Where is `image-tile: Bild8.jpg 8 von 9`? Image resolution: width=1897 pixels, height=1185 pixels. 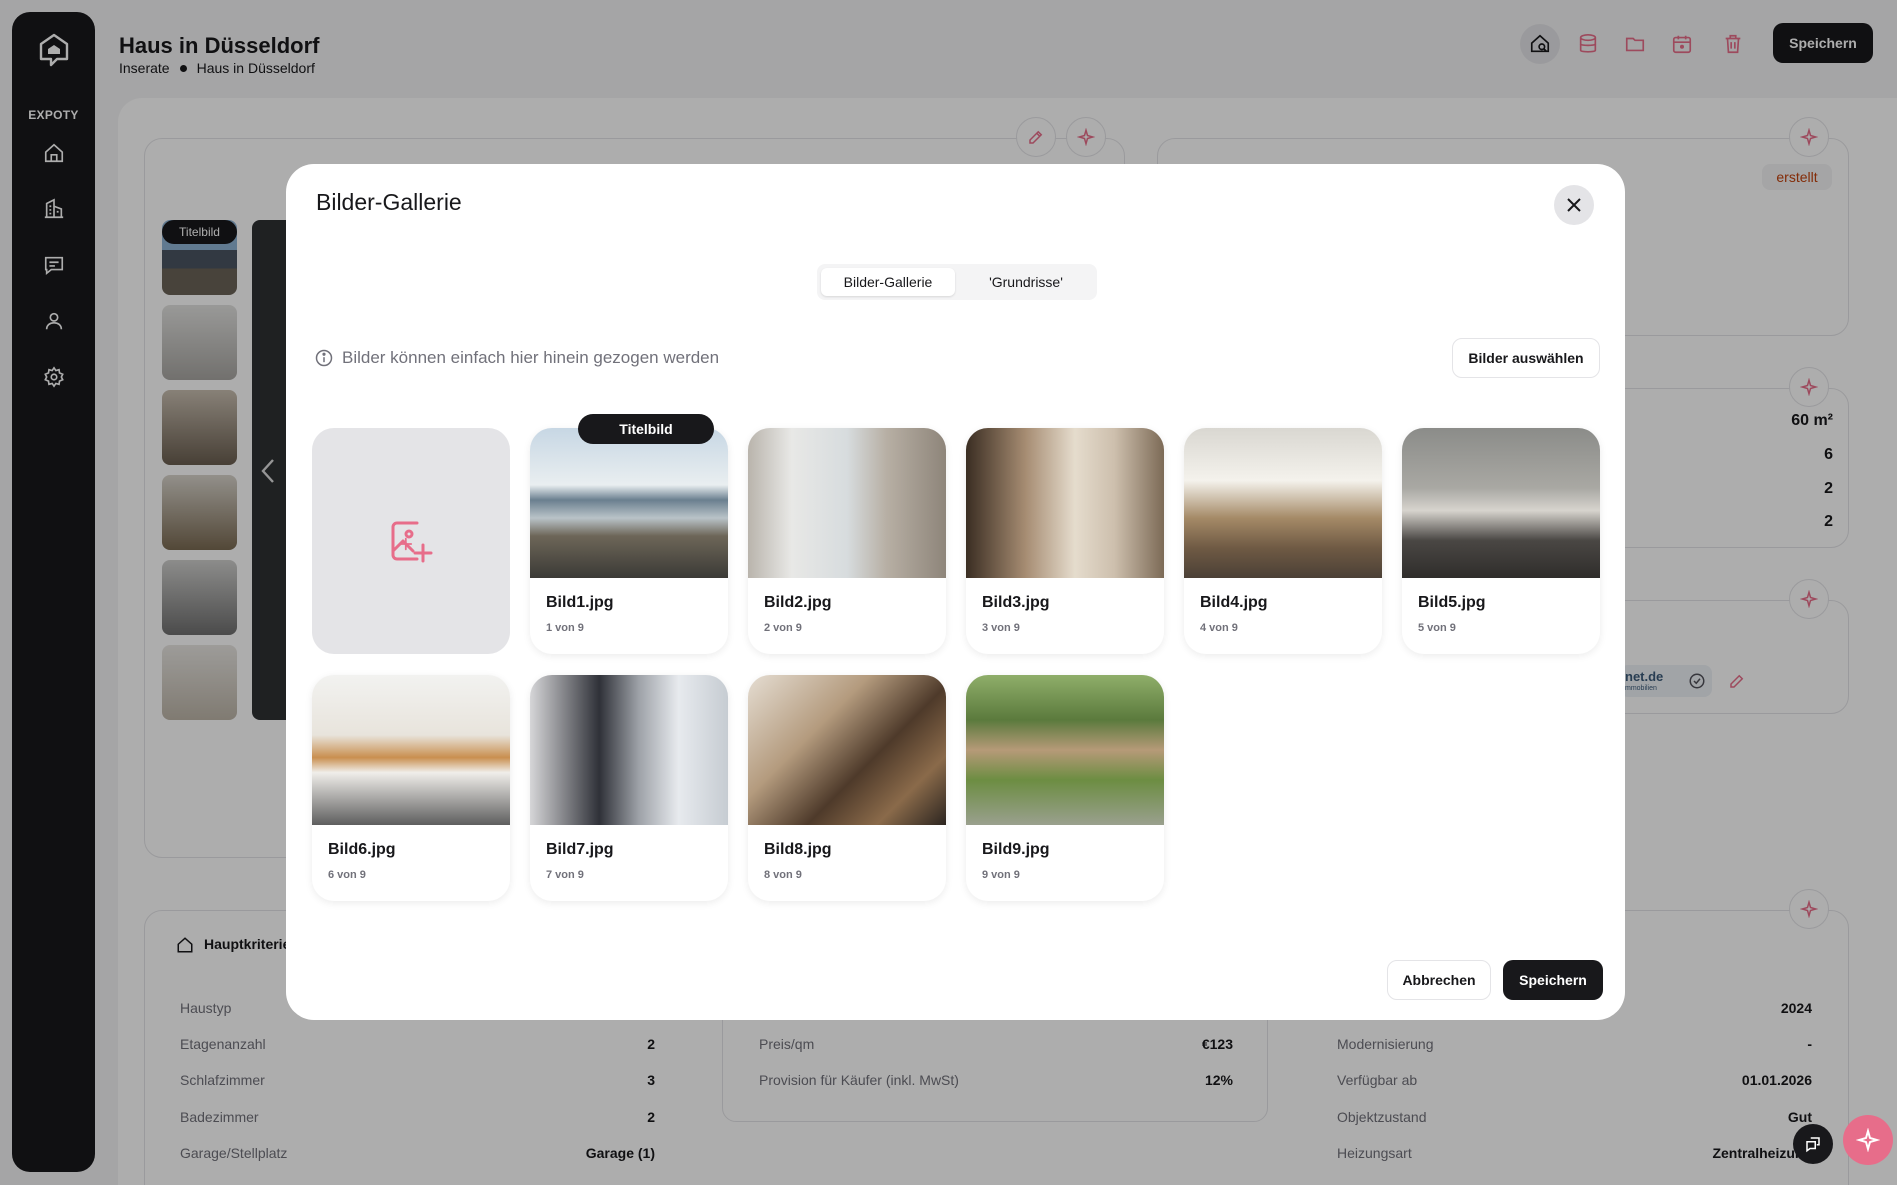
image-tile: Bild8.jpg 8 von 9 is located at coordinates (847, 788).